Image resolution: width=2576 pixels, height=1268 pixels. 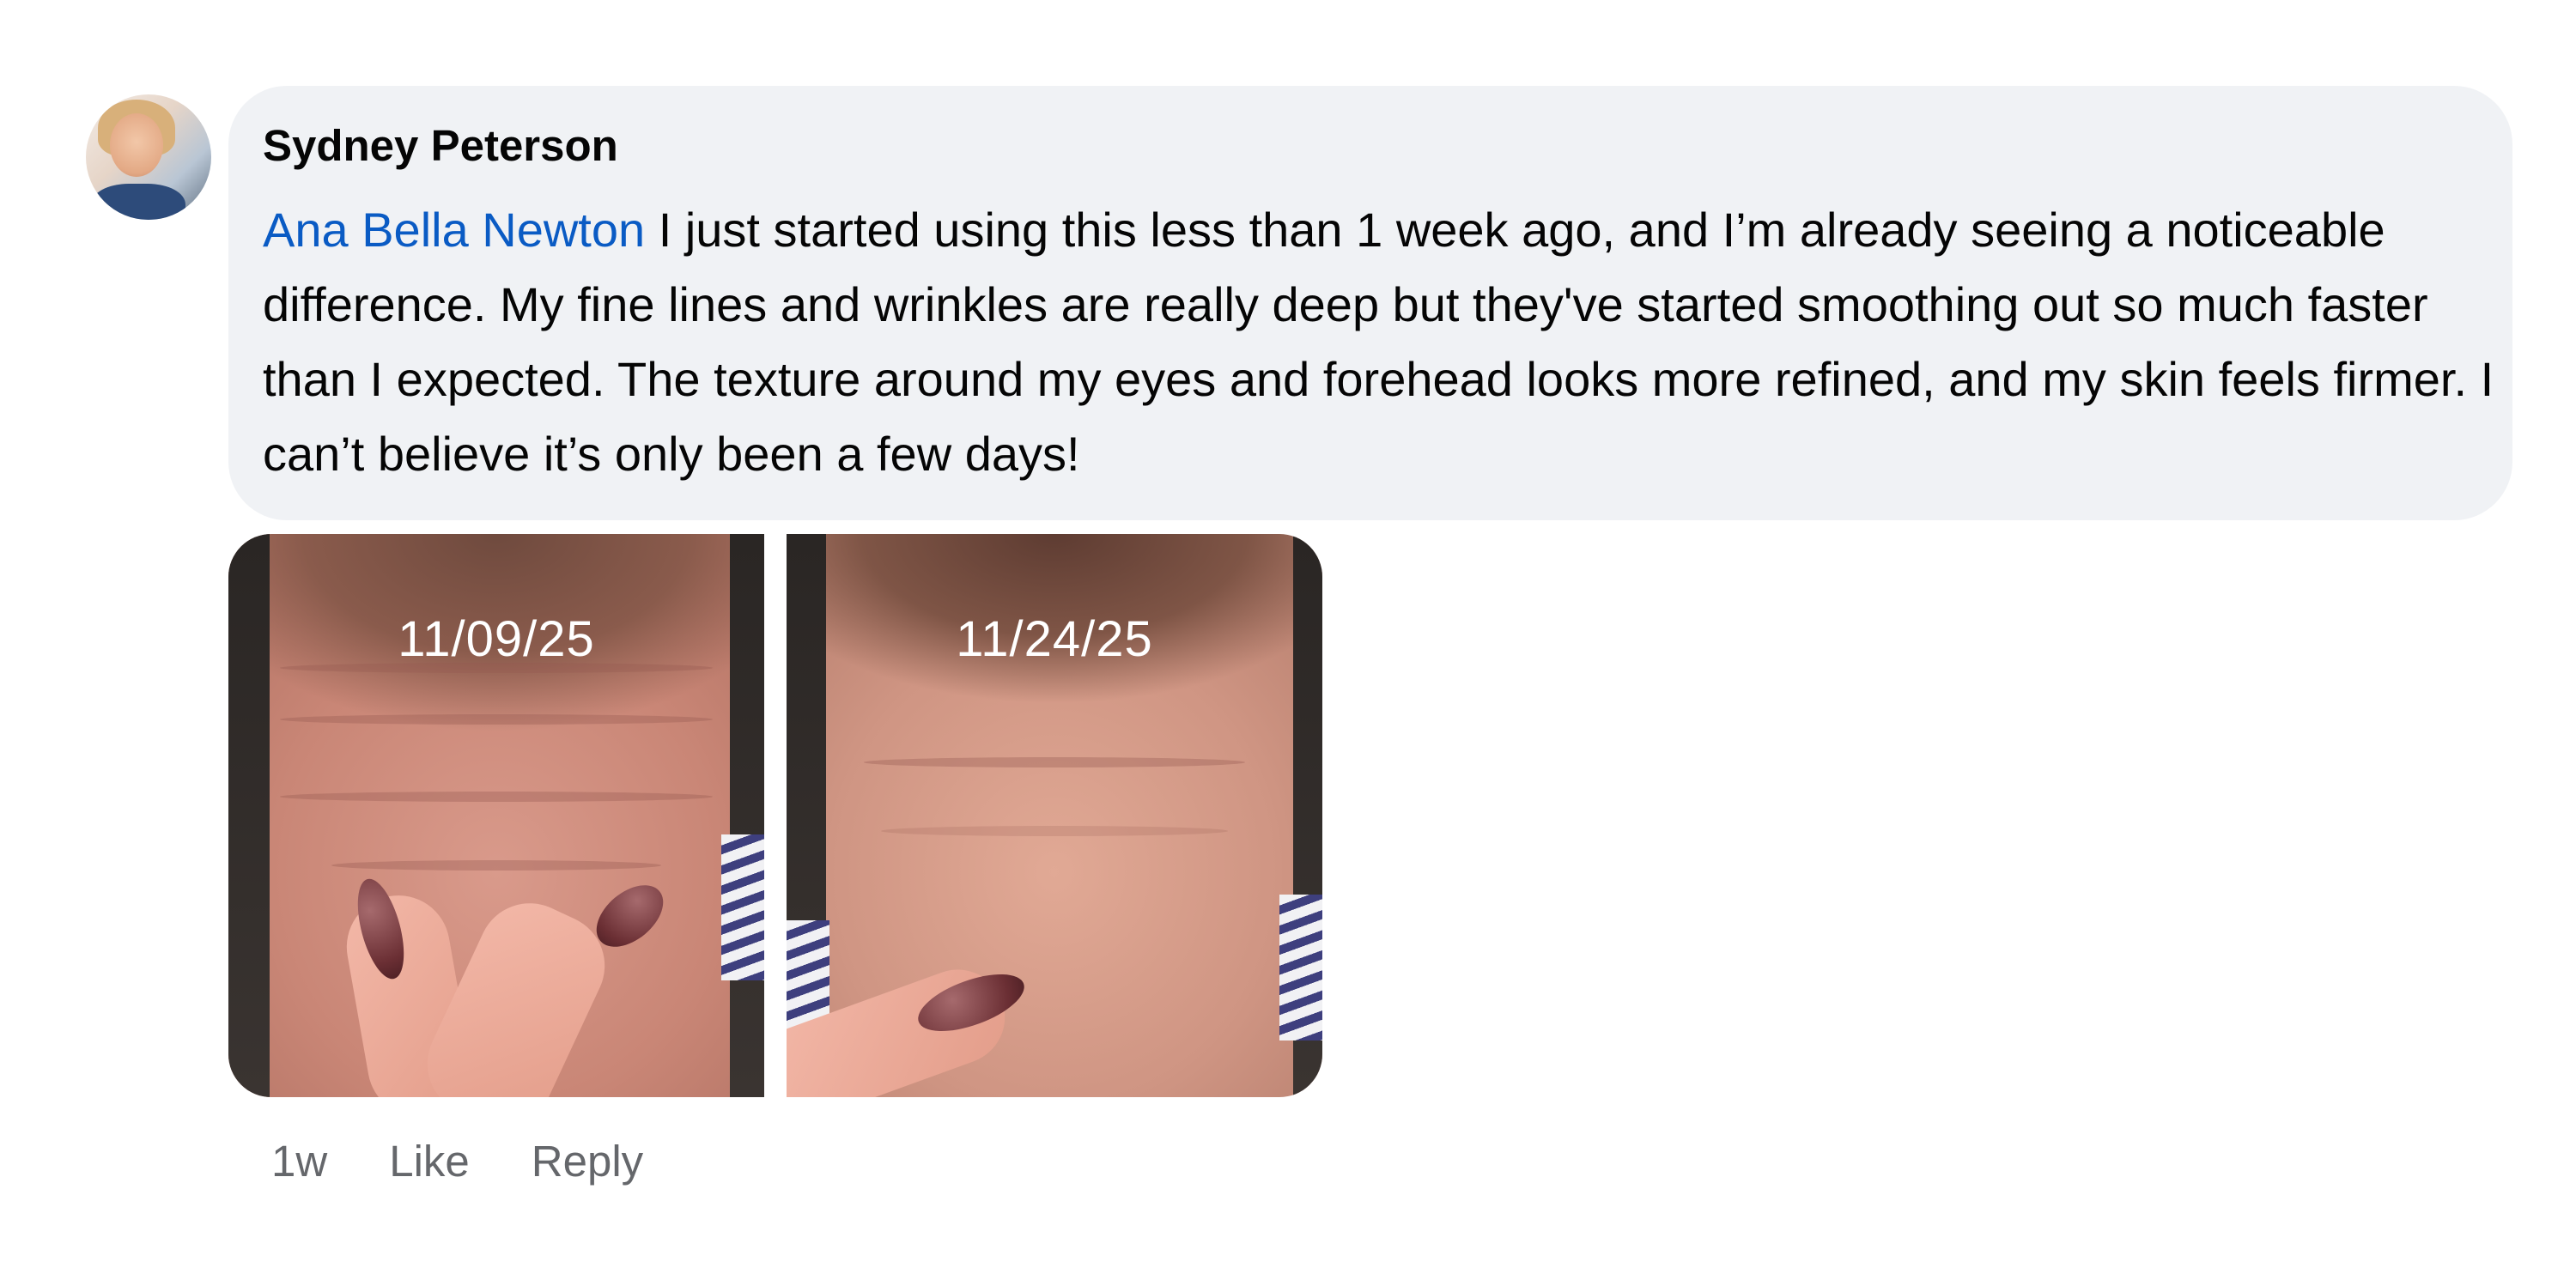 I want to click on author-avatar, so click(x=148, y=157).